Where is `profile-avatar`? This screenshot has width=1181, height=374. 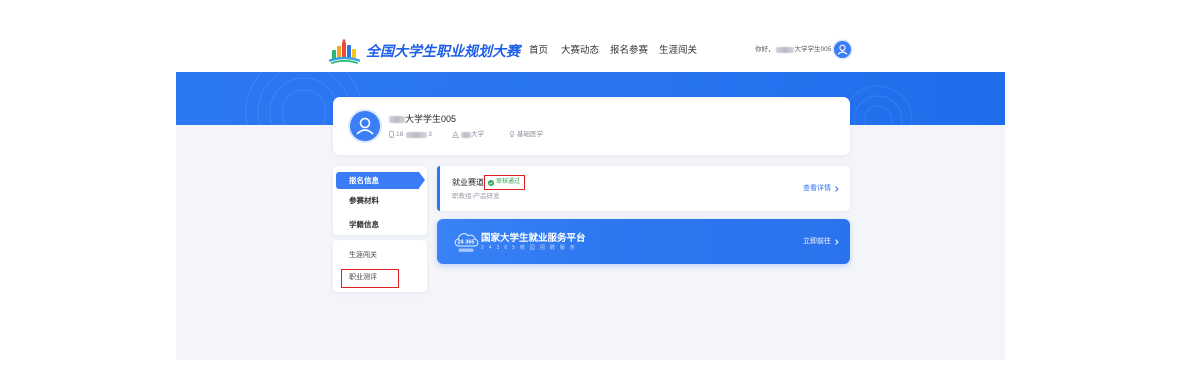
profile-avatar is located at coordinates (365, 126).